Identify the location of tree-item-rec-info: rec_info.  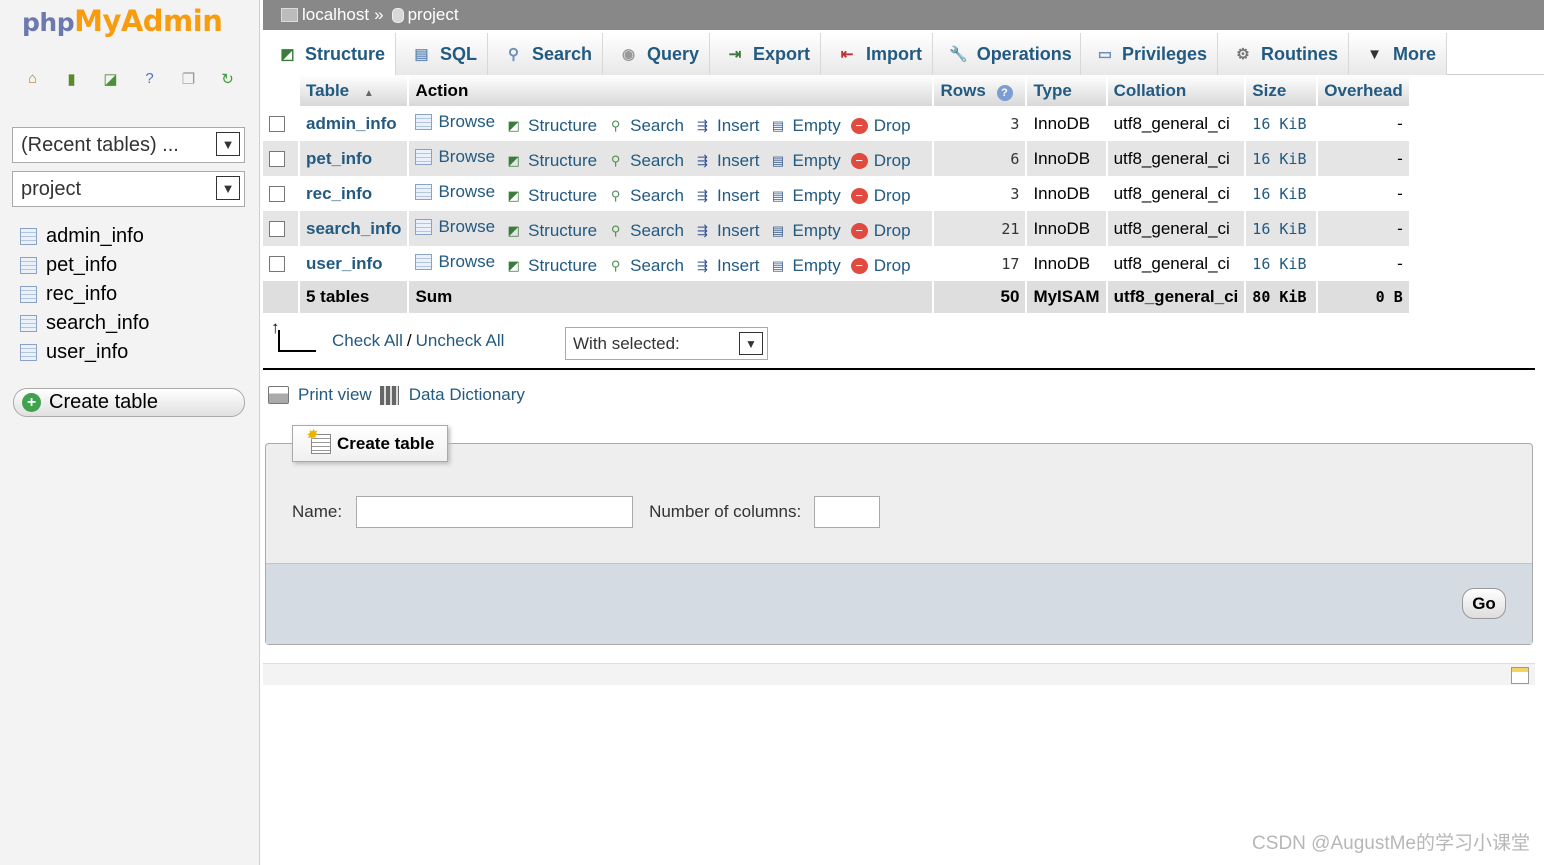
(84, 294).